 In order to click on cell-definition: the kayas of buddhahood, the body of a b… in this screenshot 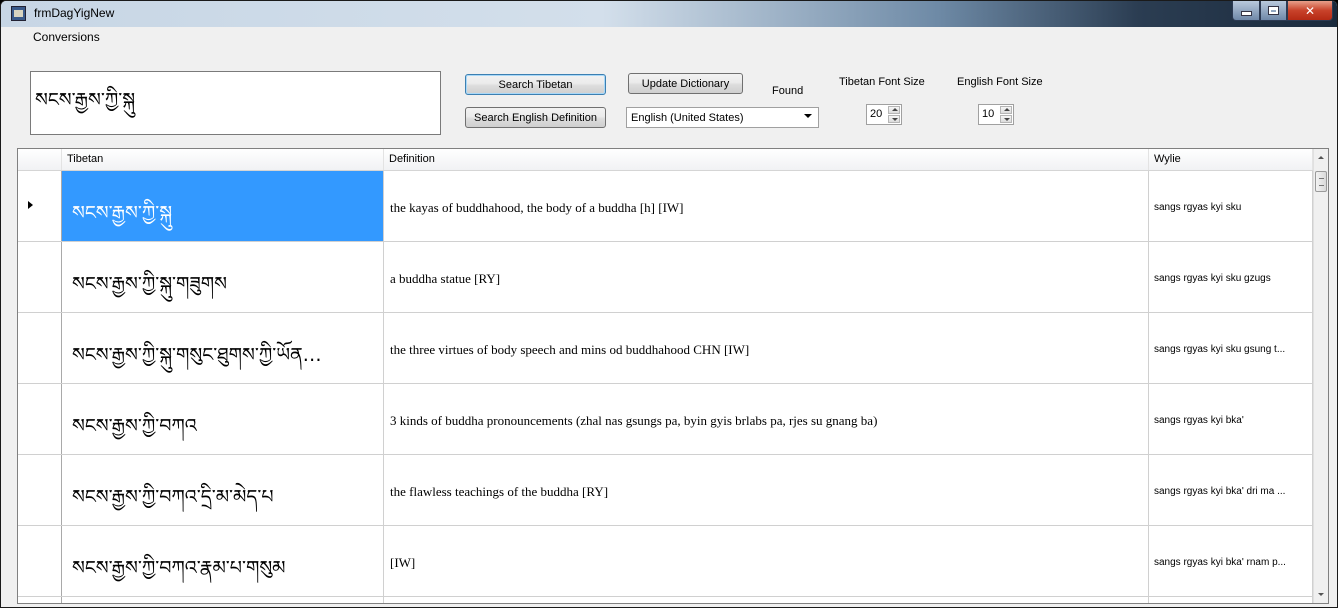, I will do `click(766, 206)`.